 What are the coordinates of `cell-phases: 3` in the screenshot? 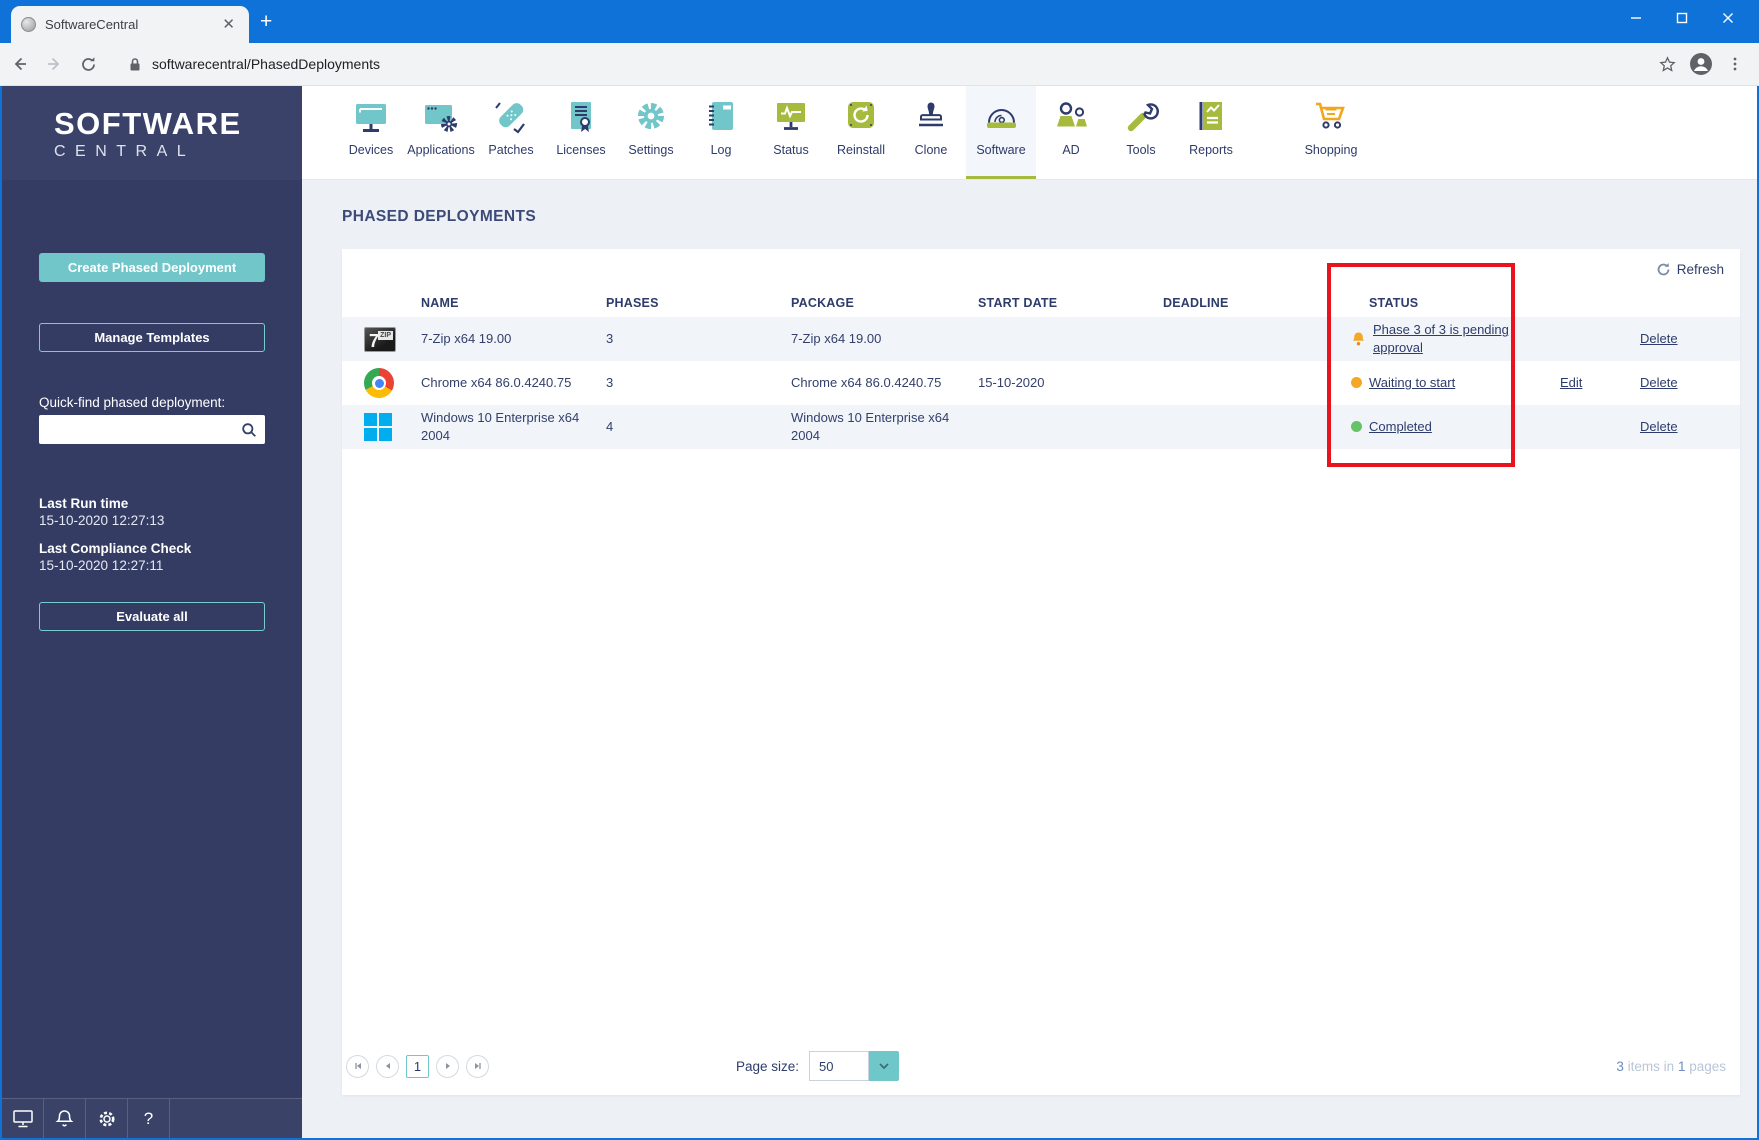 It's located at (610, 339).